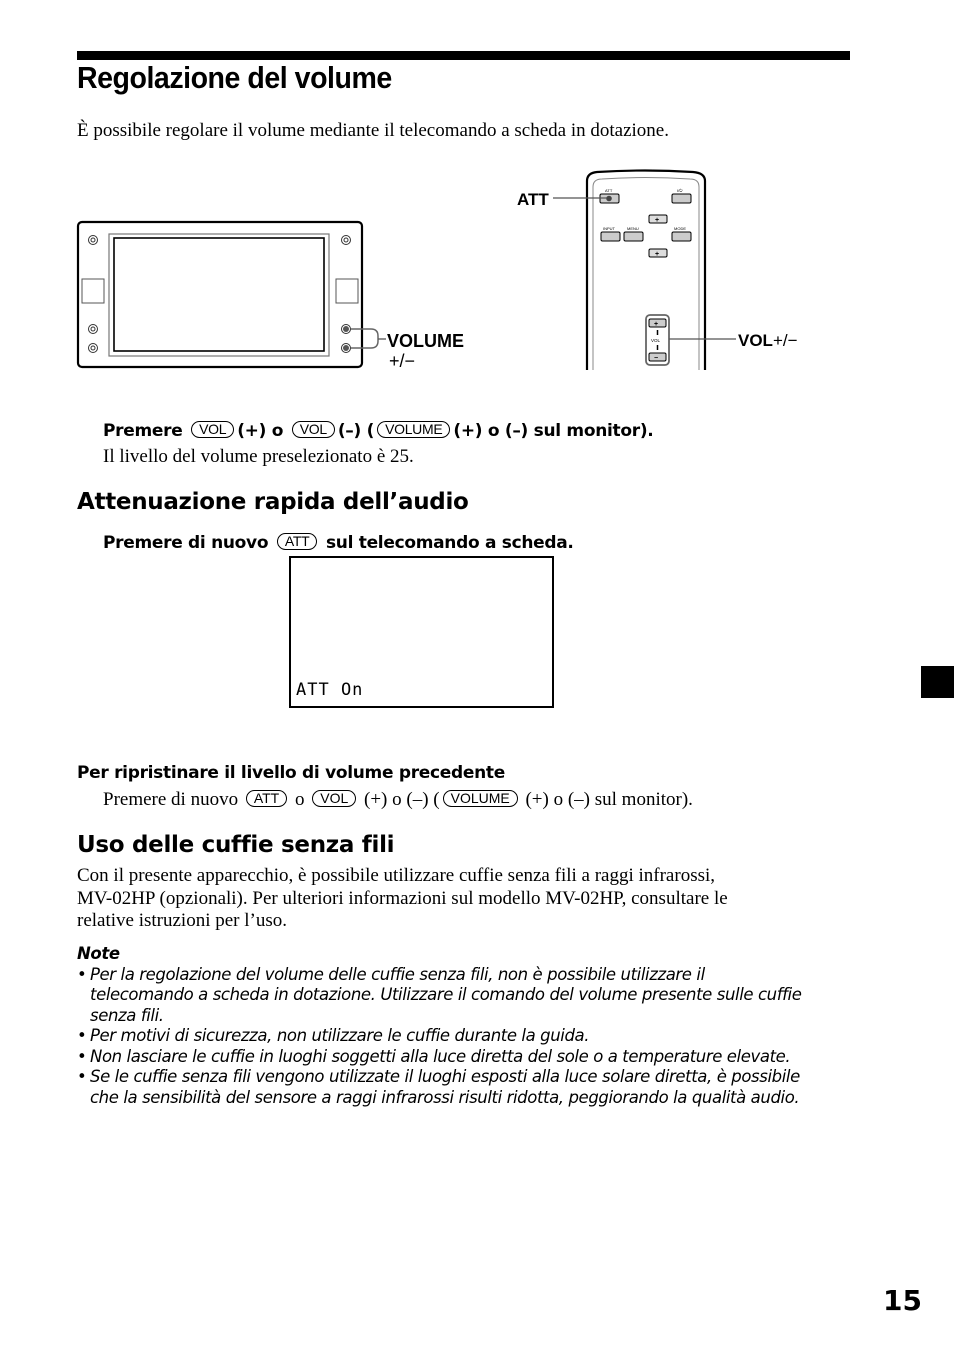 The height and width of the screenshot is (1352, 954). I want to click on restore-suffix: (+) o (–) sul monitor)., so click(609, 799).